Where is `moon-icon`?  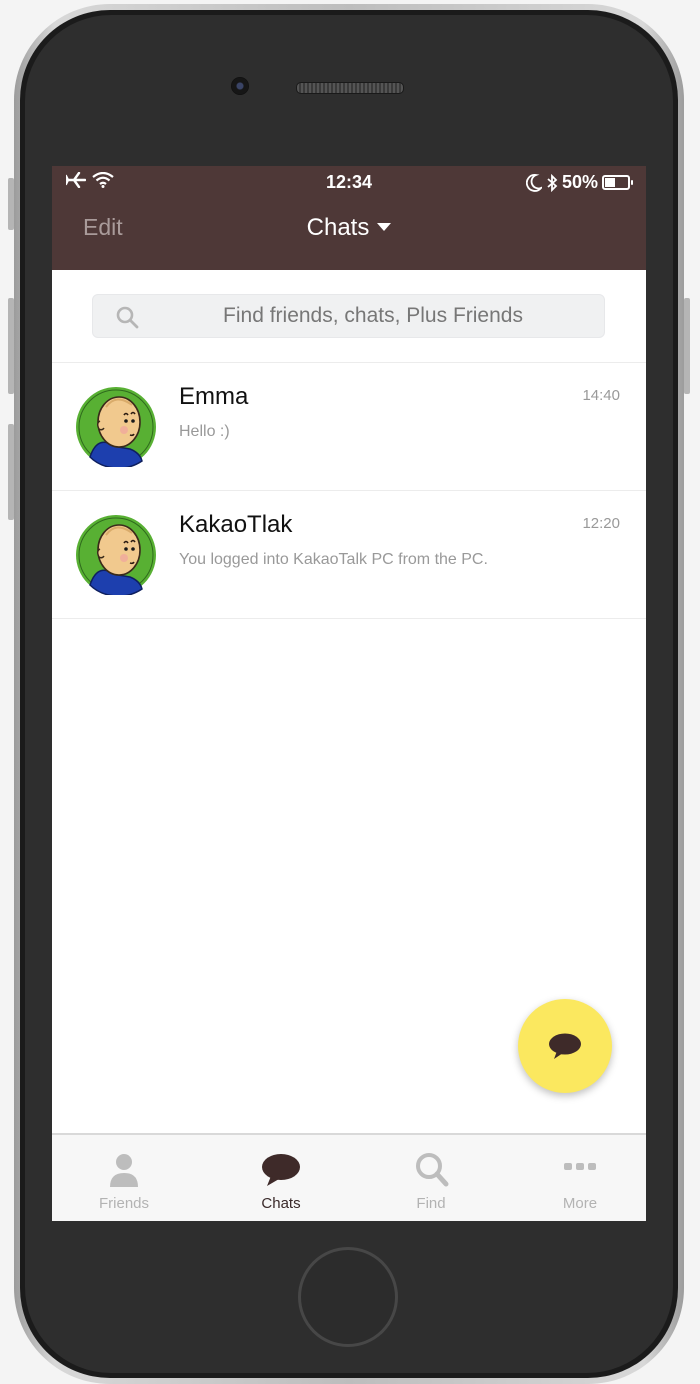 moon-icon is located at coordinates (533, 182).